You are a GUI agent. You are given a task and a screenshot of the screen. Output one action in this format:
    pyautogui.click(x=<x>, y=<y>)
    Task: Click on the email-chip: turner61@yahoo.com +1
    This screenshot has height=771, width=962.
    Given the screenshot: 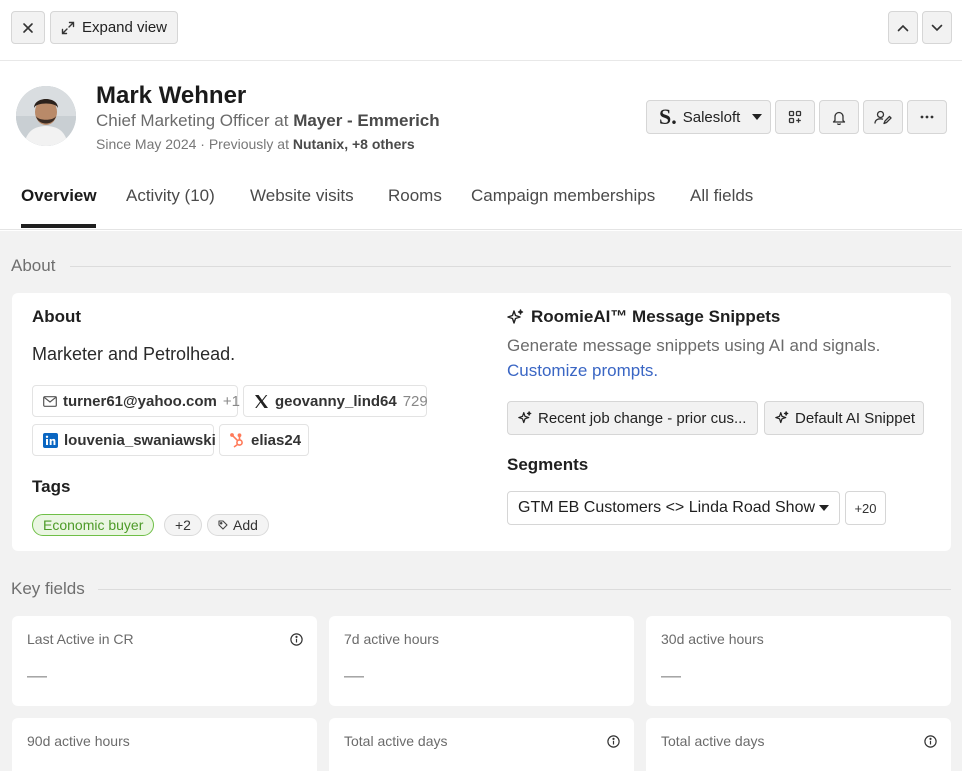 What is the action you would take?
    pyautogui.click(x=136, y=401)
    